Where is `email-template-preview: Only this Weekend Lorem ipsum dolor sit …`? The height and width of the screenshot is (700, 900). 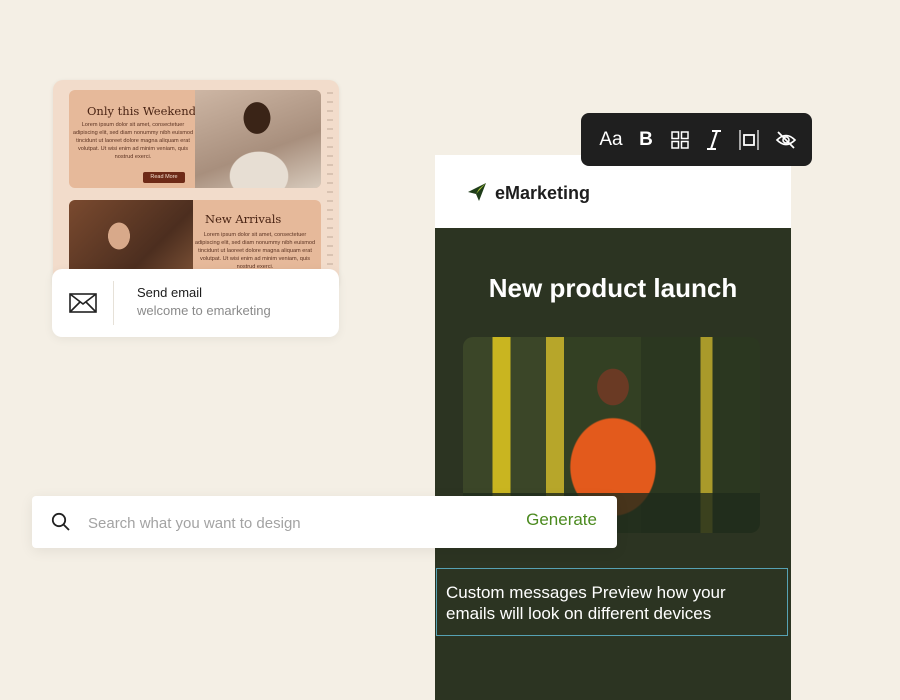
email-template-preview: Only this Weekend Lorem ipsum dolor sit … is located at coordinates (196, 185).